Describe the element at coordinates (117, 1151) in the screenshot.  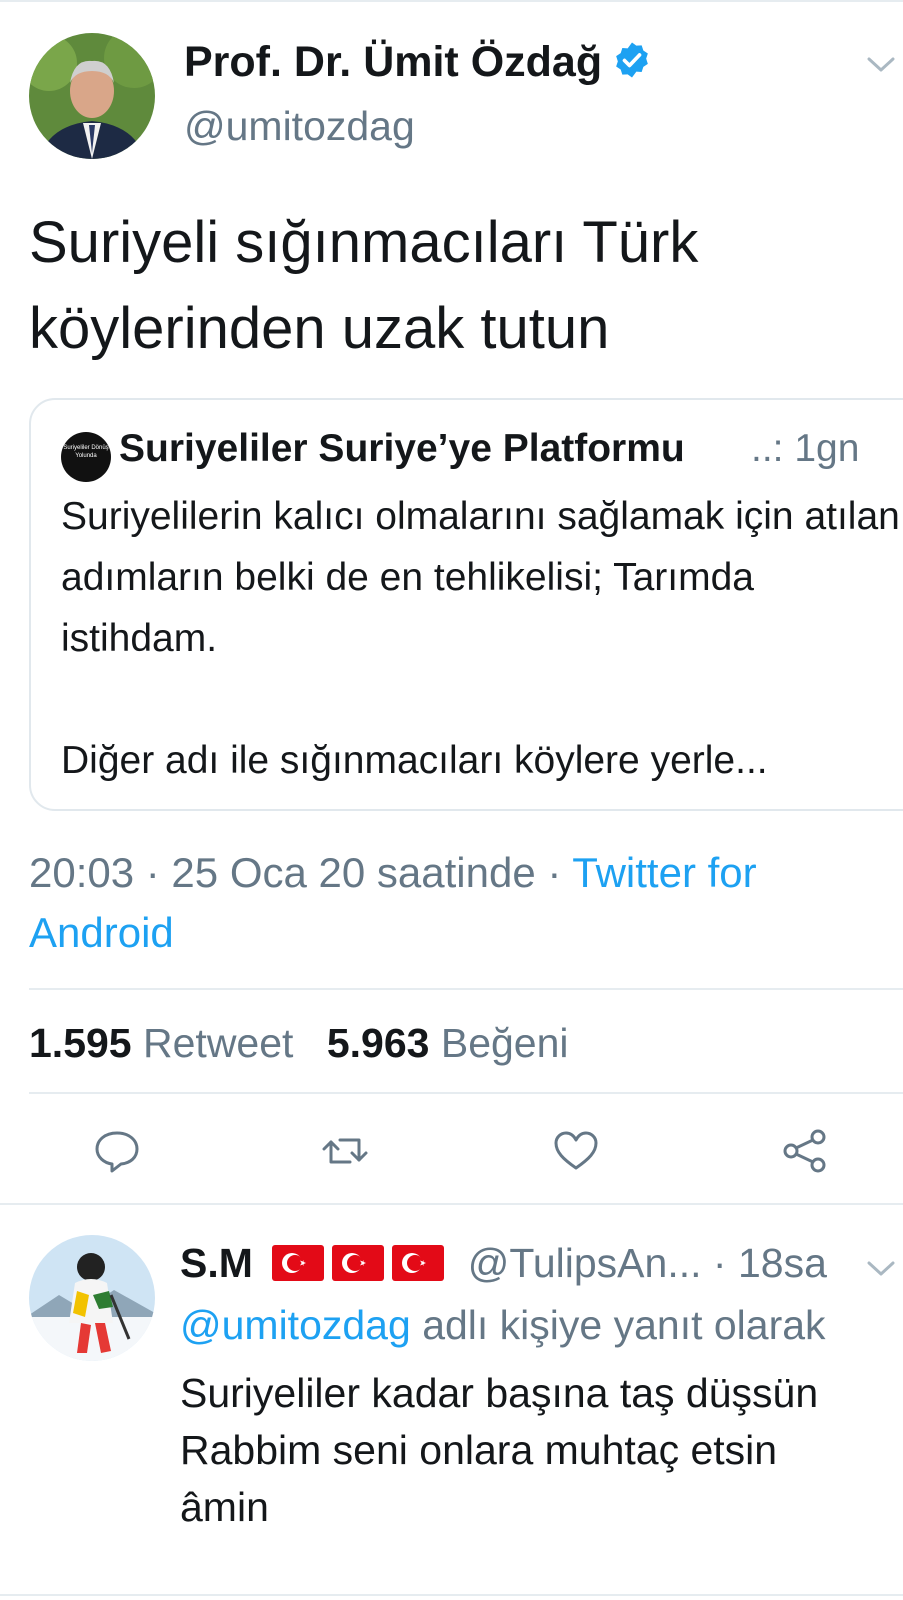
I see `reply-icon` at that location.